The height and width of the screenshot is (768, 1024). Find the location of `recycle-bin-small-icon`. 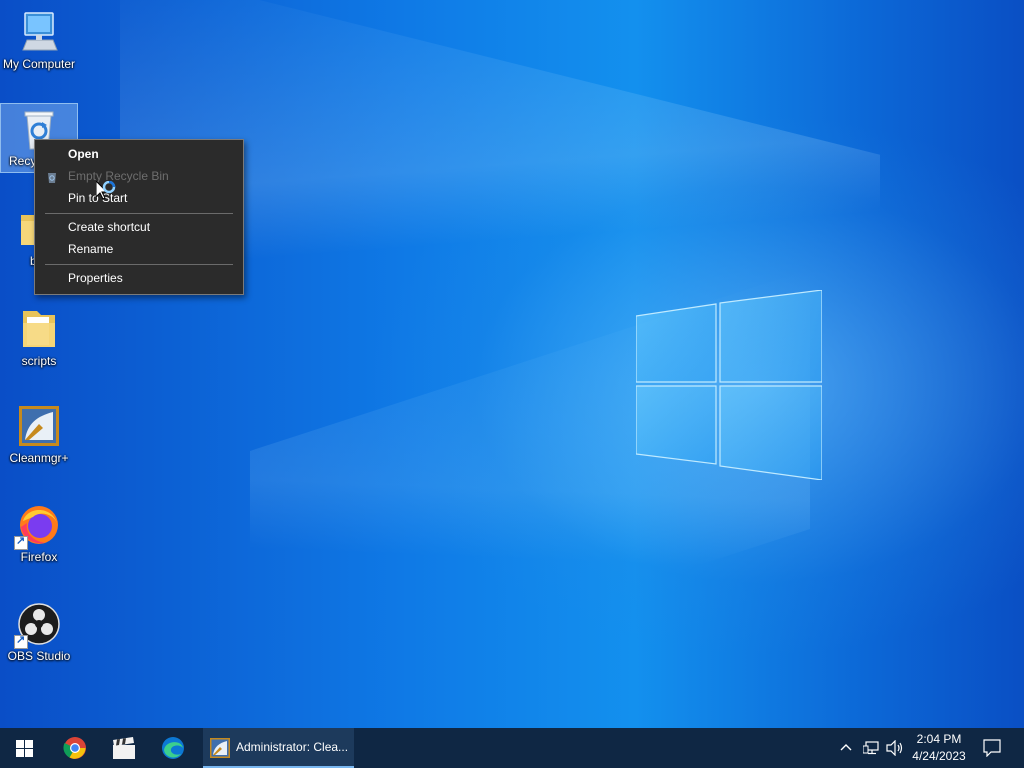

recycle-bin-small-icon is located at coordinates (52, 178).